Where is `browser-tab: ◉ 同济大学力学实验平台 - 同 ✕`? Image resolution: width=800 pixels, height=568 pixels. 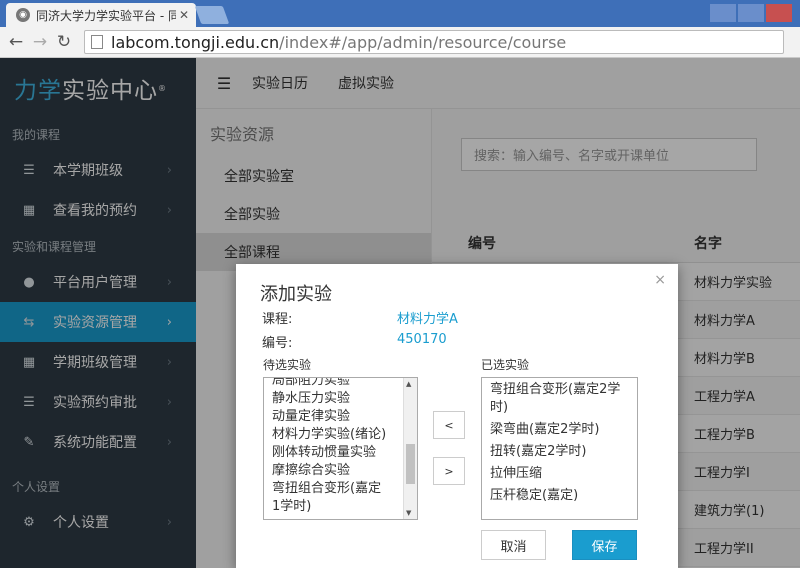 browser-tab: ◉ 同济大学力学实验平台 - 同 ✕ is located at coordinates (101, 15).